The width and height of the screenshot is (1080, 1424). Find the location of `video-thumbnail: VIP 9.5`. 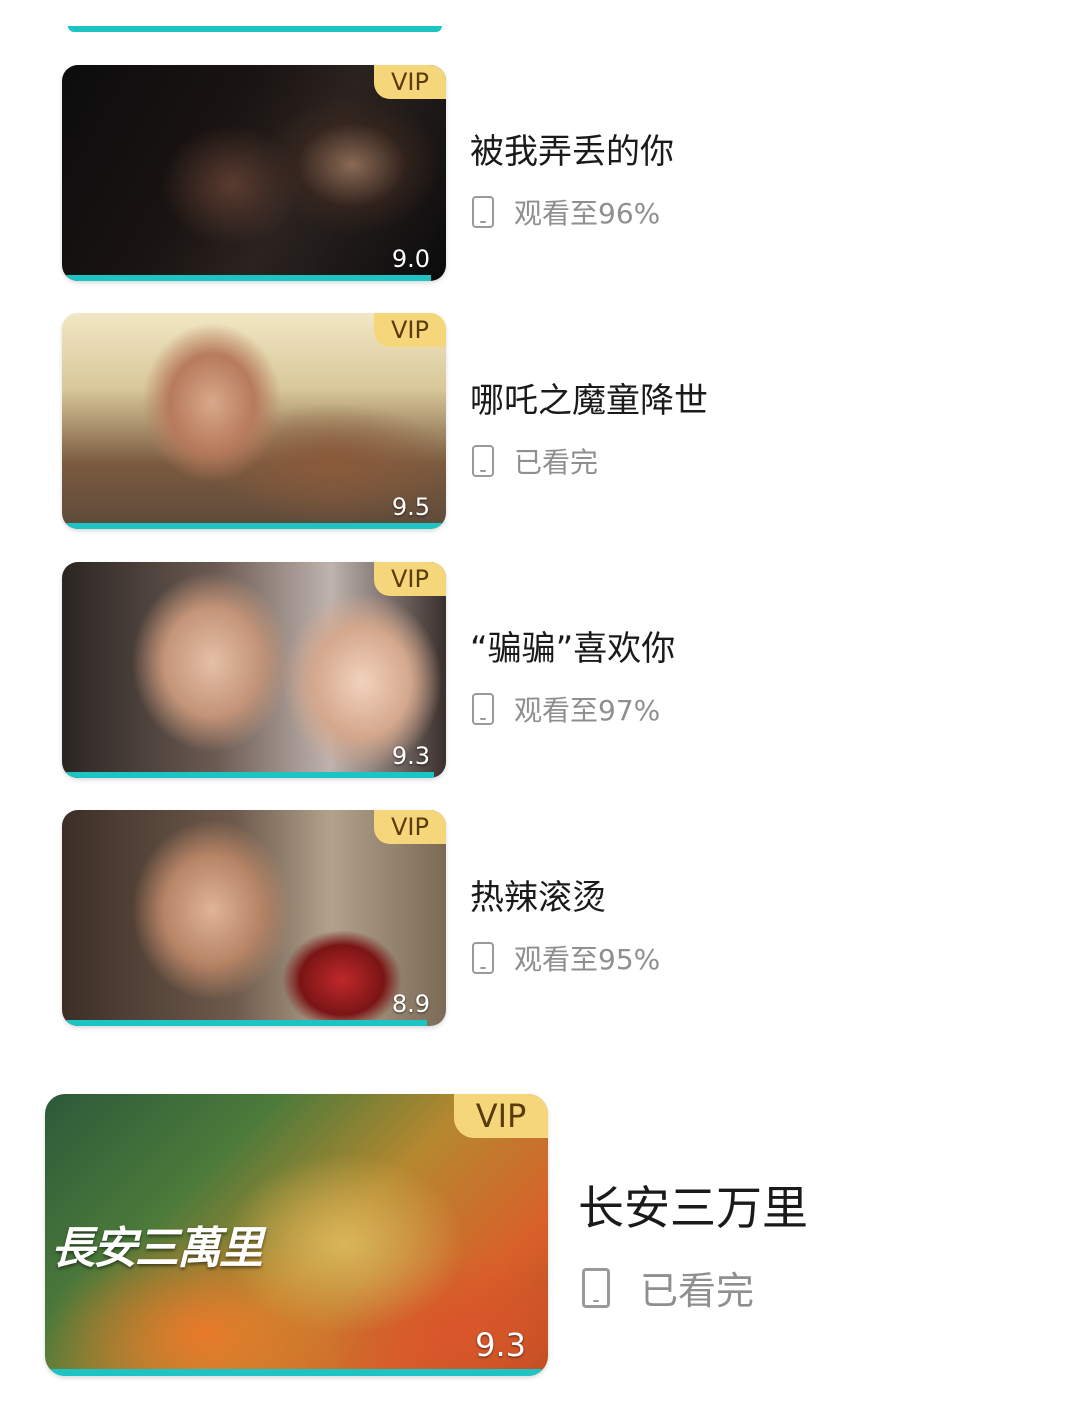

video-thumbnail: VIP 9.5 is located at coordinates (254, 421).